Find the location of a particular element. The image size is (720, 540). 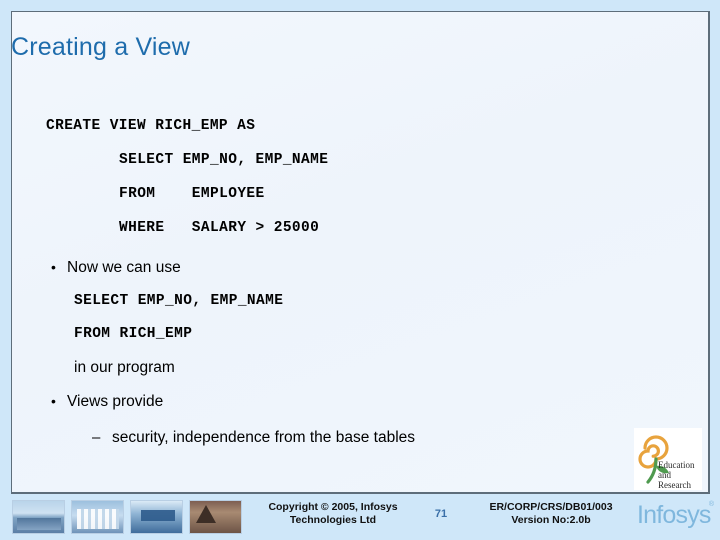

infosys-logo: Infosys ® is located at coordinates (677, 516).